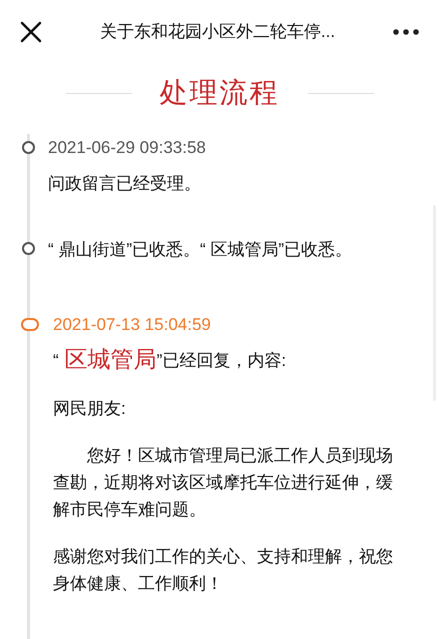  Describe the element at coordinates (125, 184) in the screenshot. I see `timeline-text: 问政留言已经受理。` at that location.